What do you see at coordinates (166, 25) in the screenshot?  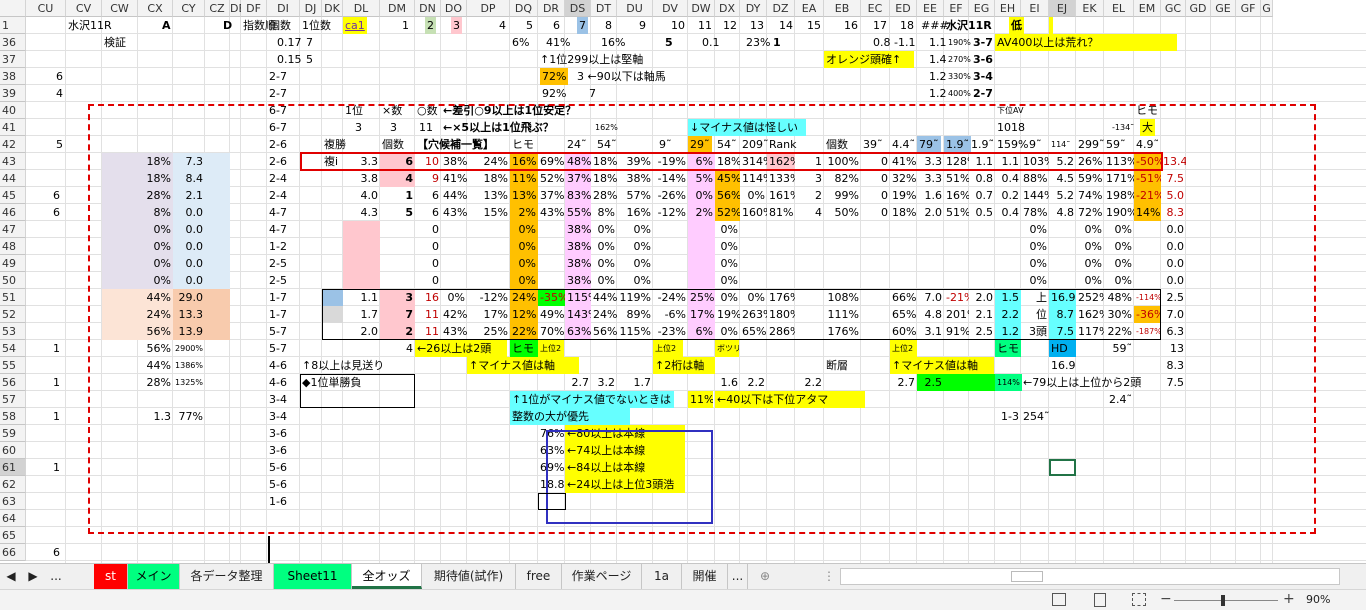 I see `cell: A` at bounding box center [166, 25].